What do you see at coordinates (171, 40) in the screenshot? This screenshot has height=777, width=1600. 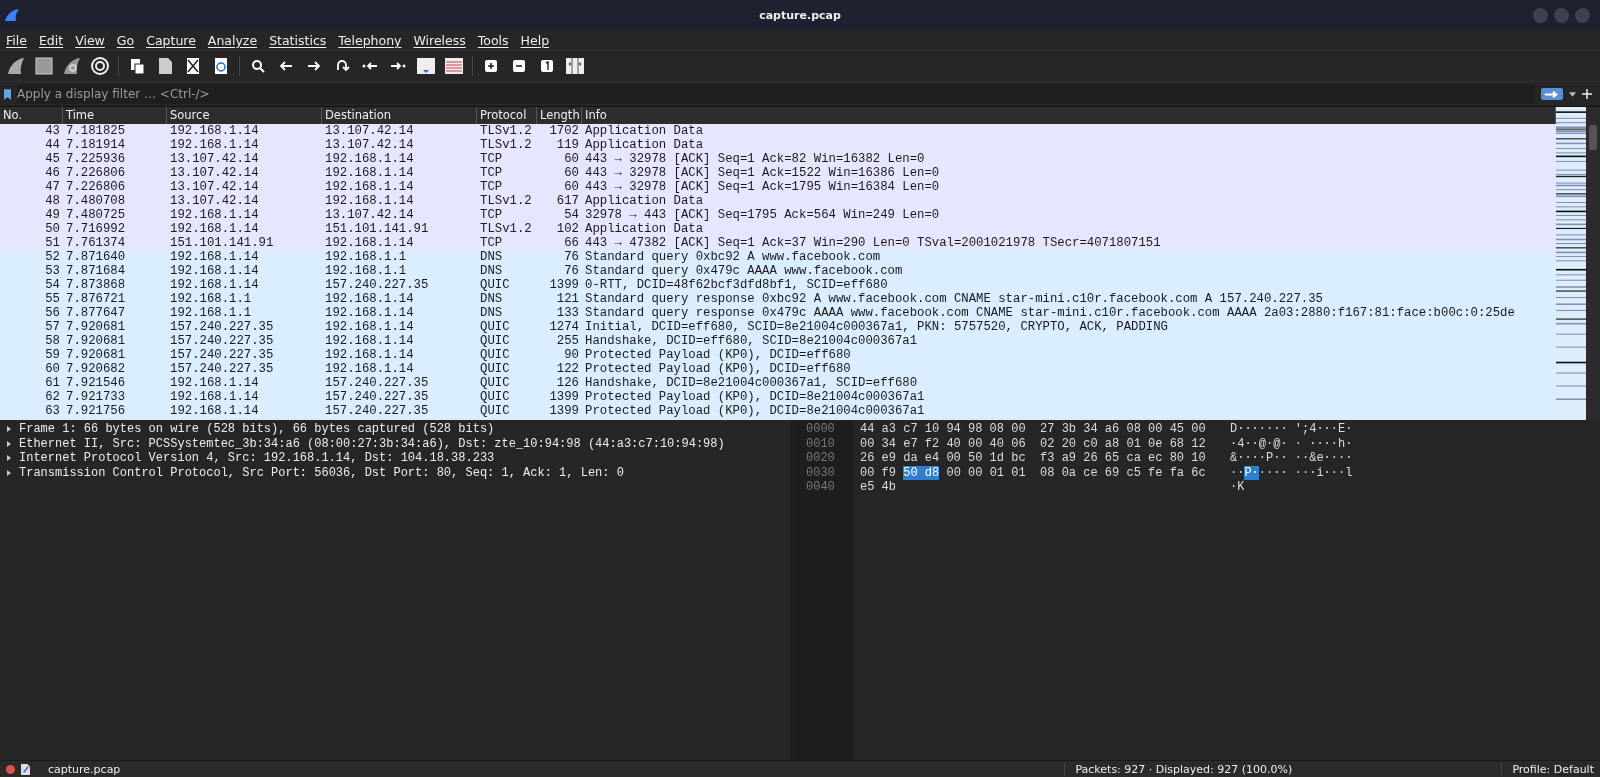 I see `menu-item: Capture` at bounding box center [171, 40].